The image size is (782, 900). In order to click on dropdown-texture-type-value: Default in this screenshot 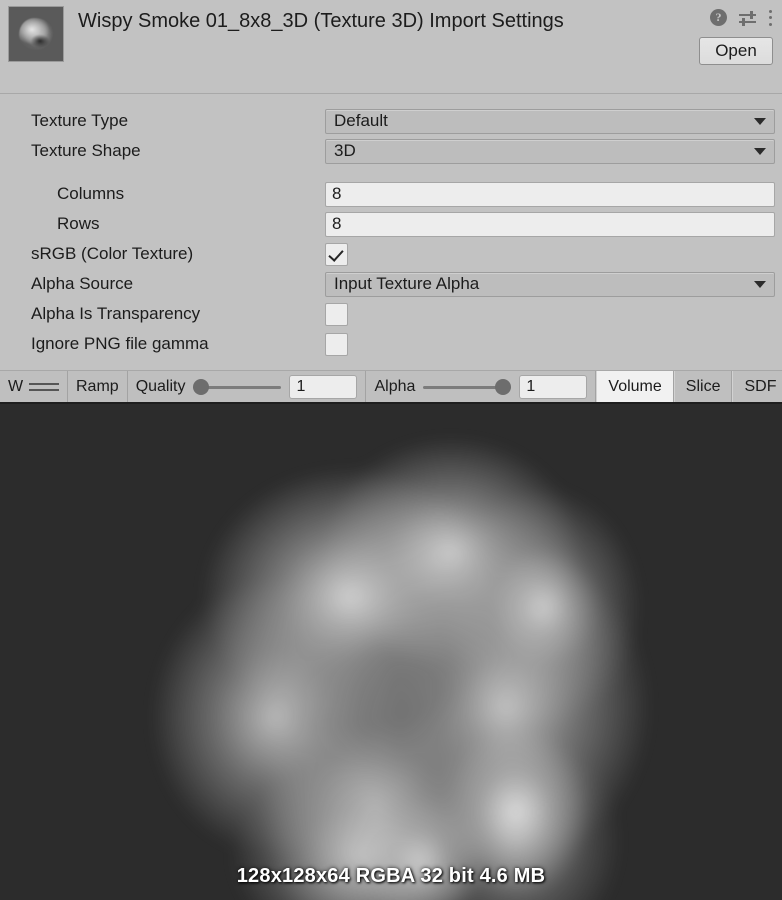, I will do `click(361, 120)`.